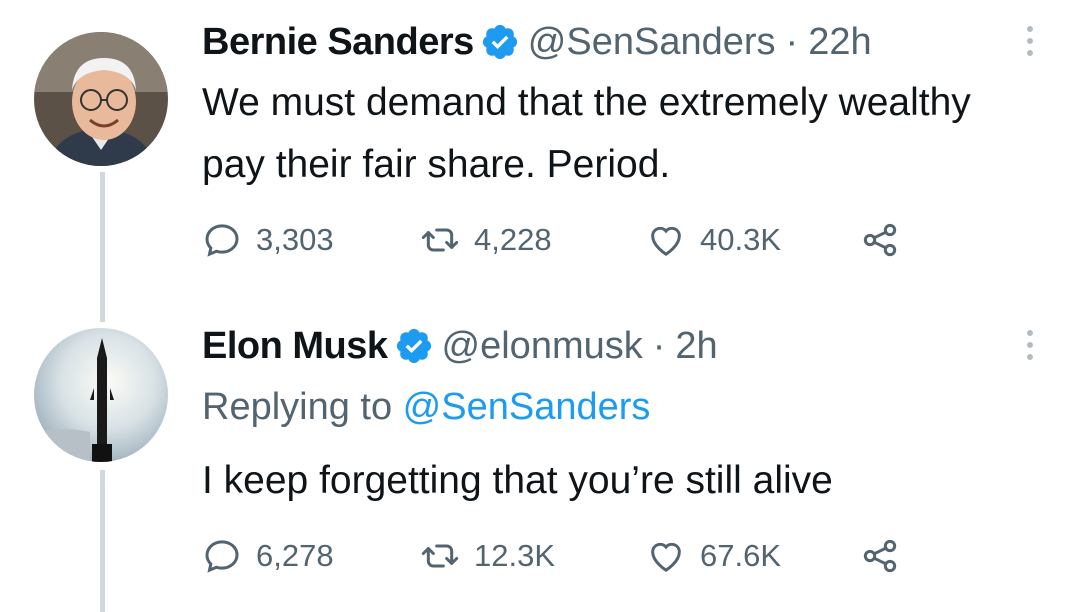 Image resolution: width=1080 pixels, height=612 pixels. Describe the element at coordinates (302, 407) in the screenshot. I see `replying-to-label: Replying to` at that location.